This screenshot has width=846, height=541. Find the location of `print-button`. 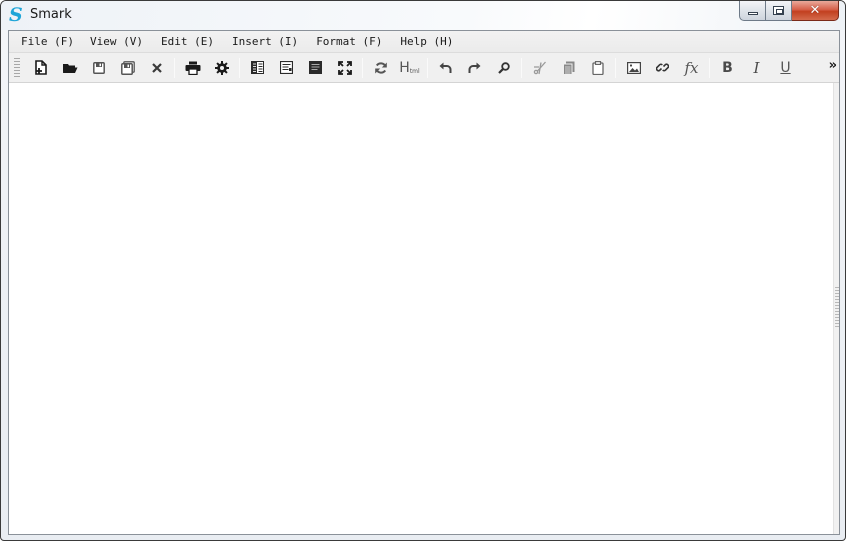

print-button is located at coordinates (192, 68).